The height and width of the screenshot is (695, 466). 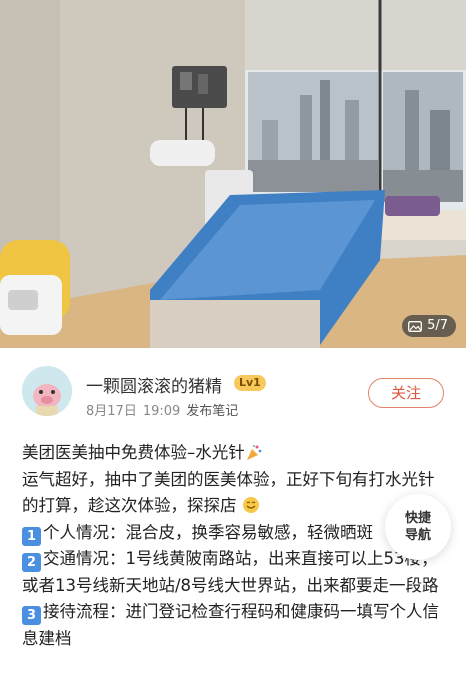 What do you see at coordinates (31, 536) in the screenshot?
I see `number-1-icon: 1` at bounding box center [31, 536].